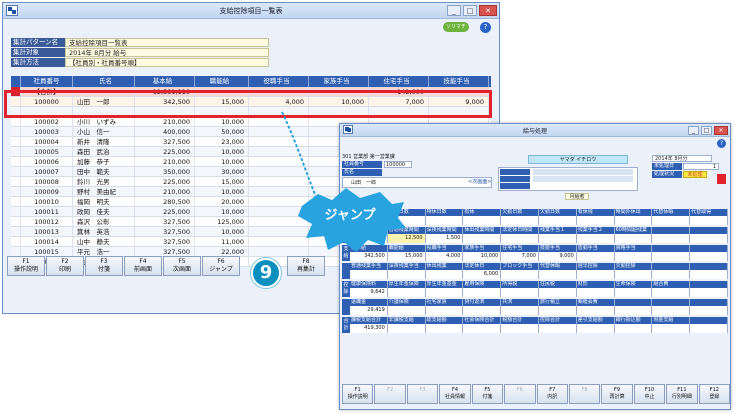  I want to click on section-value-cell: 10,000, so click(482, 256).